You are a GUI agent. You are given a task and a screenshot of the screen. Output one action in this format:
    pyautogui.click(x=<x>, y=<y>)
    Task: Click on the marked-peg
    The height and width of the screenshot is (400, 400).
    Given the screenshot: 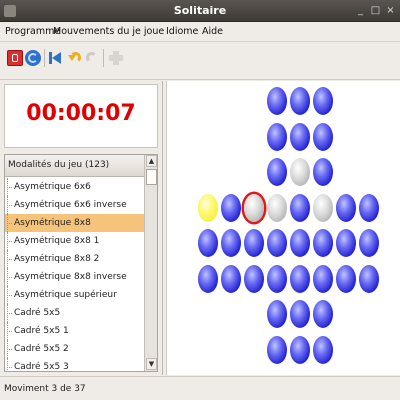 What is the action you would take?
    pyautogui.click(x=208, y=207)
    